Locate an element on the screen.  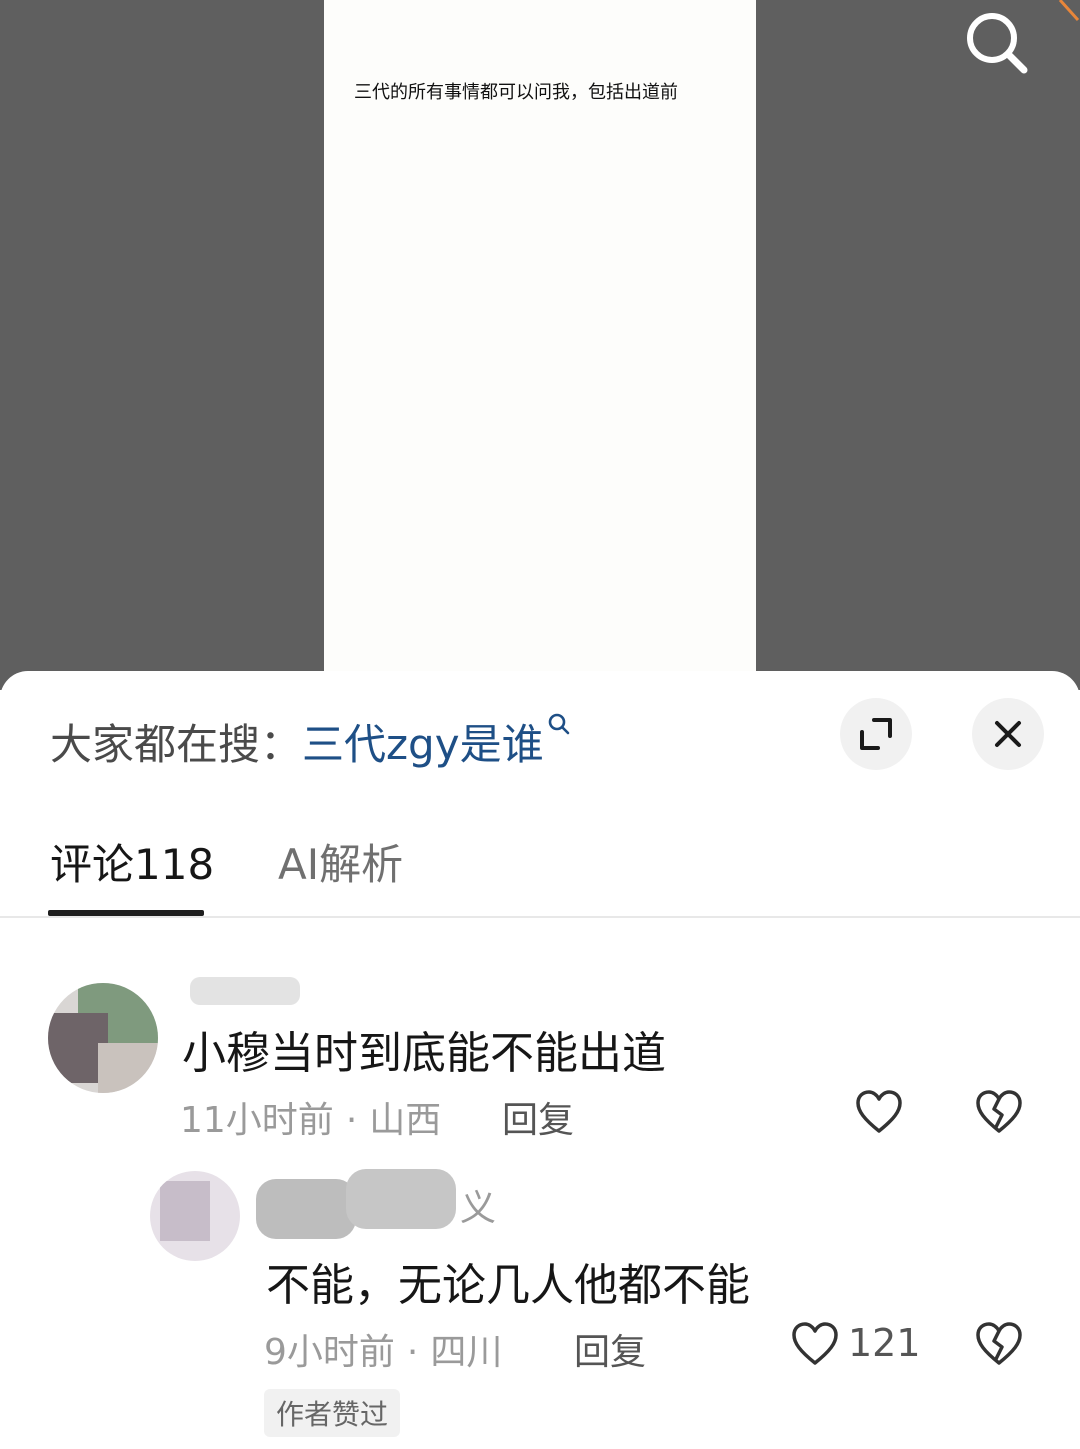
comment-meta: 9小时前 · 四川 is located at coordinates (383, 1349).